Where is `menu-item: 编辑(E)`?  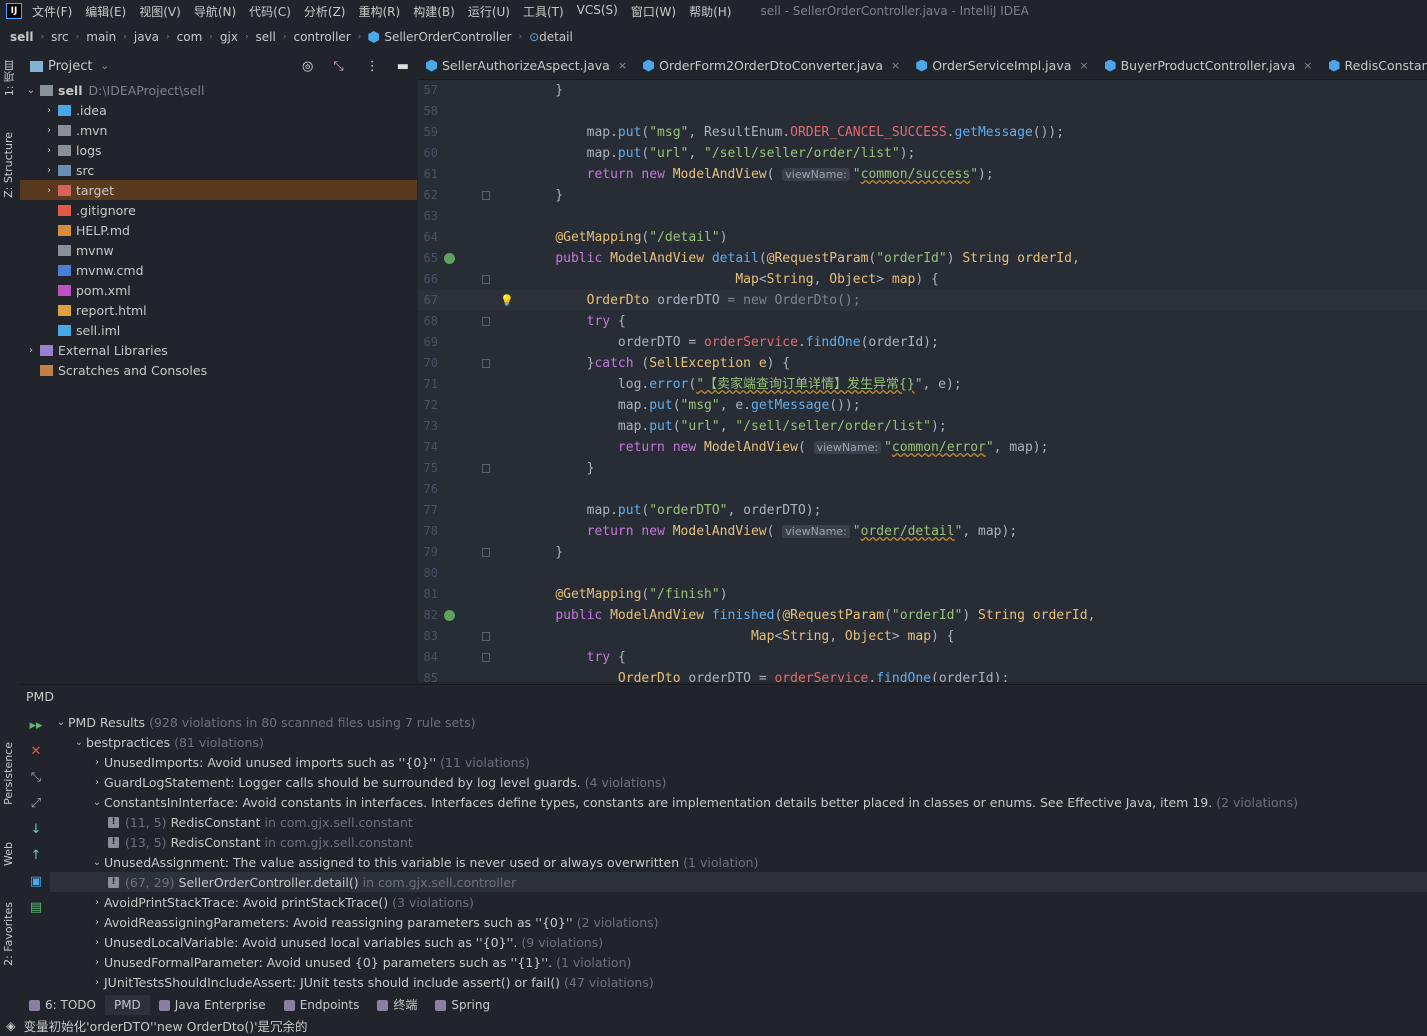 menu-item: 编辑(E) is located at coordinates (105, 11).